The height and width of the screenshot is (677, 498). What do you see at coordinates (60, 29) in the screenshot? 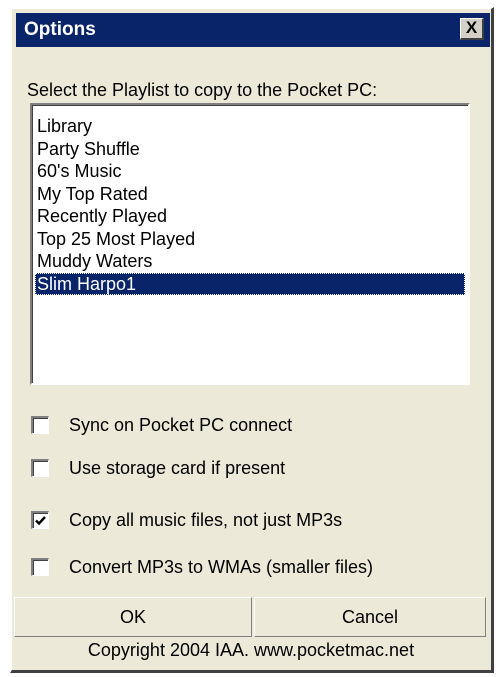
I see `window-title: Options` at bounding box center [60, 29].